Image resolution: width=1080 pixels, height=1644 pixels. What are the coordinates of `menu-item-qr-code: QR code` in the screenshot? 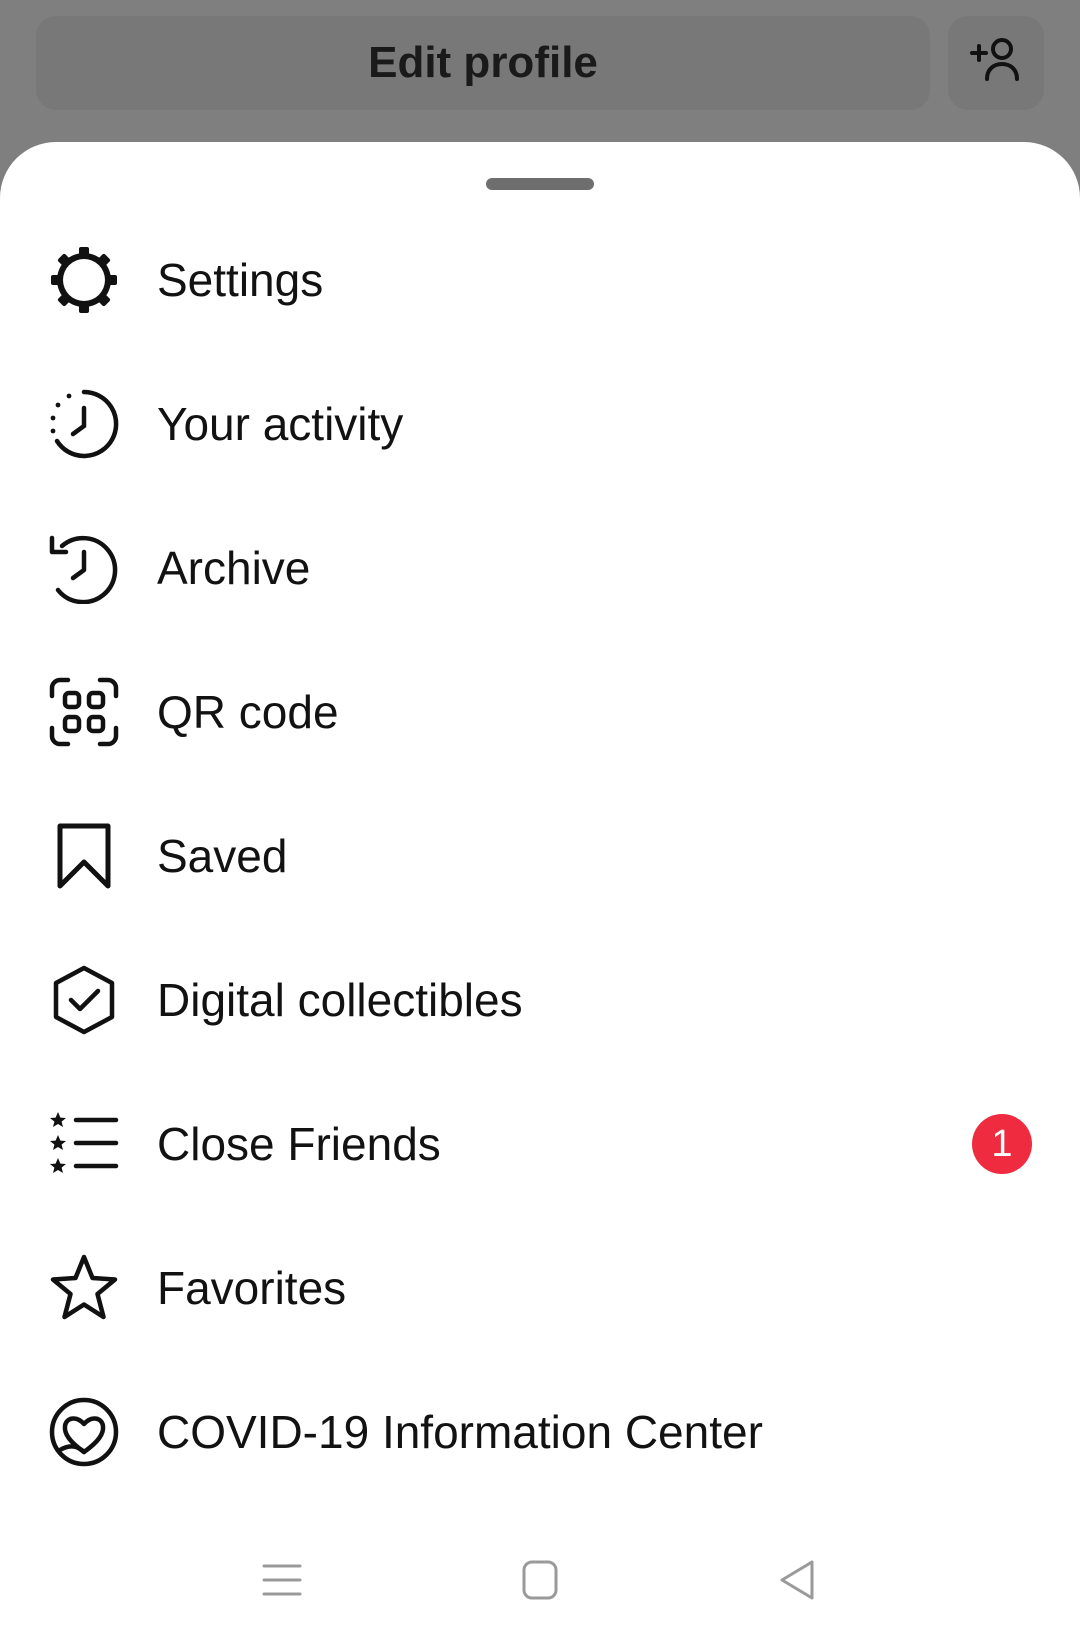 It's located at (540, 712).